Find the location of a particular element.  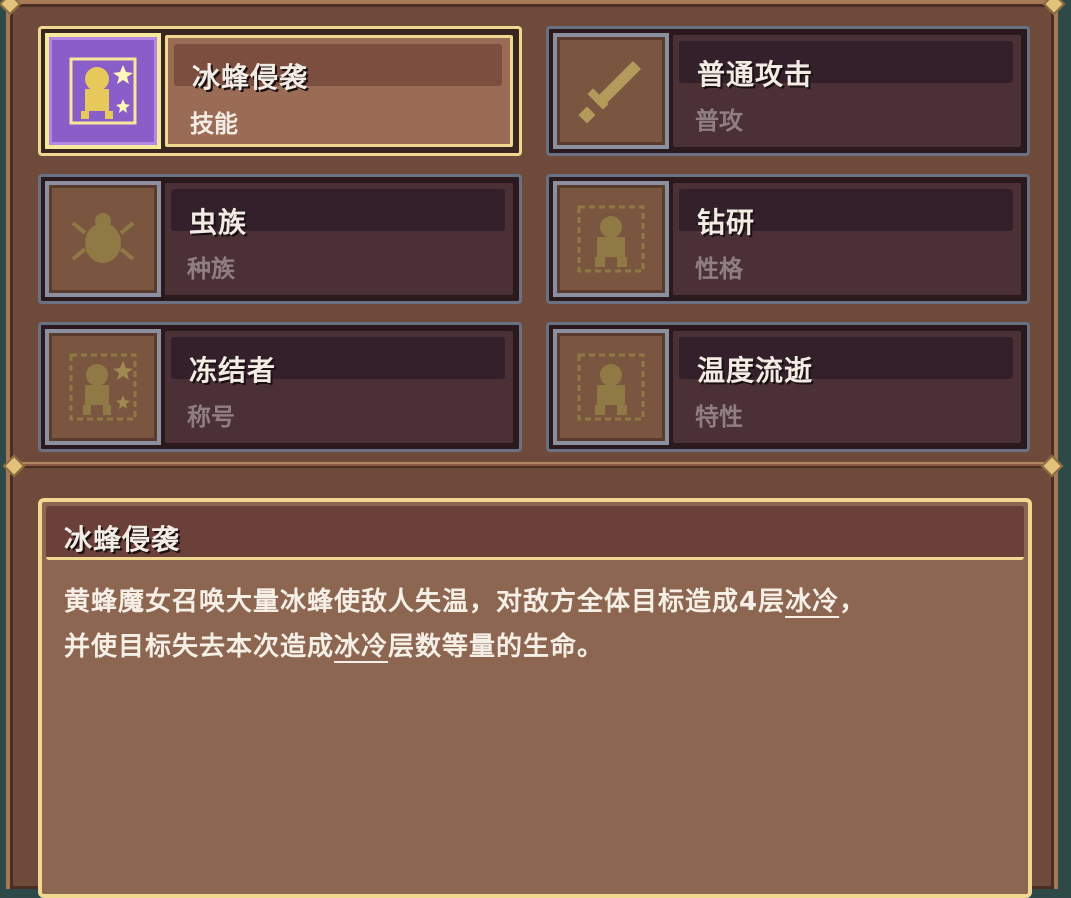

sword-icon is located at coordinates (609, 92).